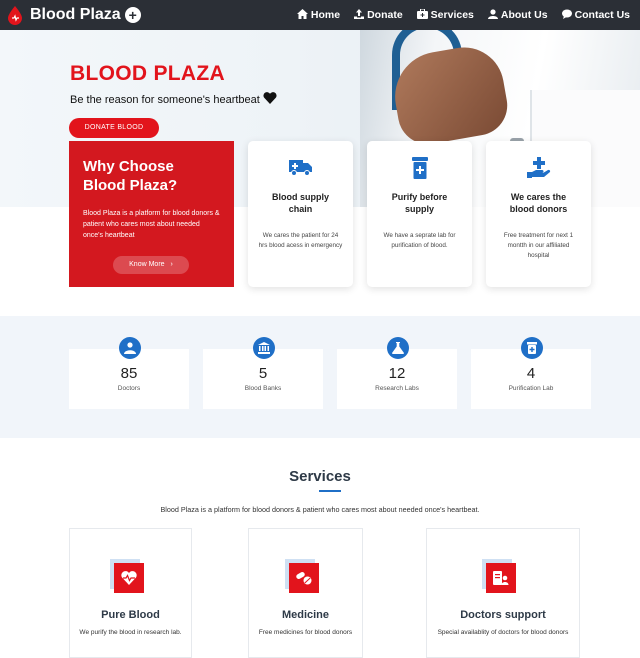  I want to click on nav-donate-label: Donate, so click(385, 15).